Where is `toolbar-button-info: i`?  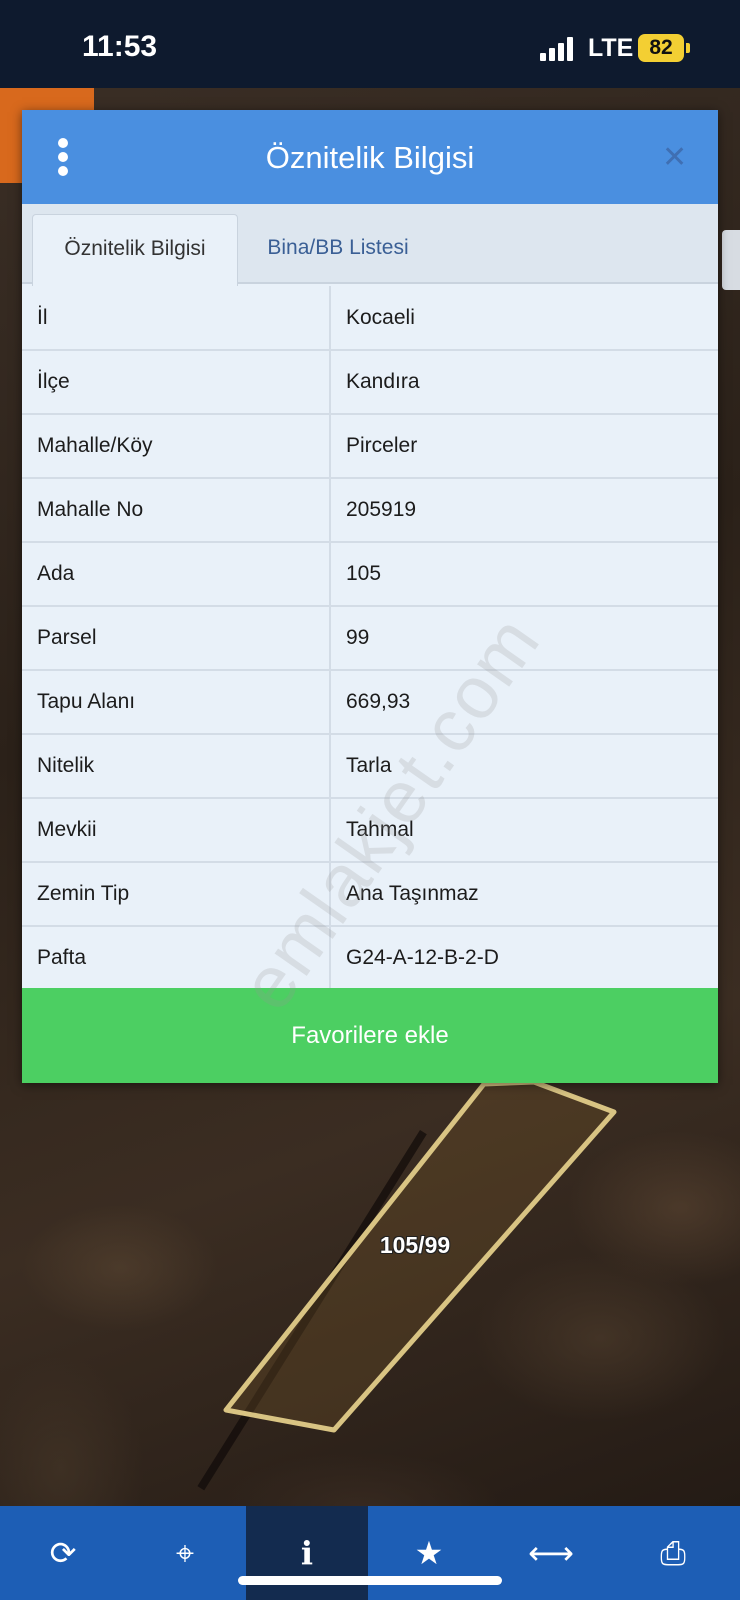 toolbar-button-info: i is located at coordinates (307, 1553).